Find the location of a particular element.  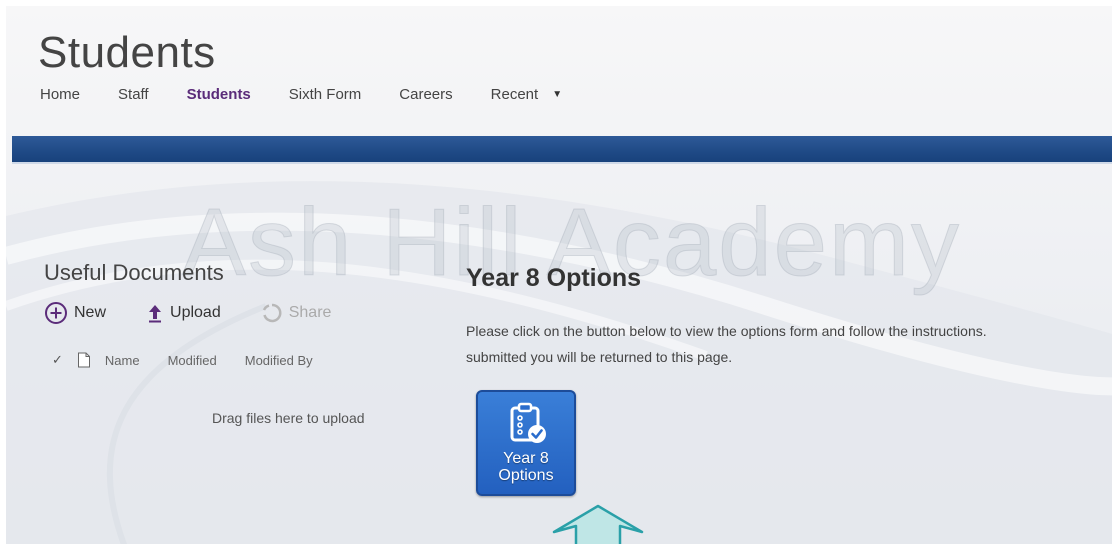

share-icon is located at coordinates (272, 313).